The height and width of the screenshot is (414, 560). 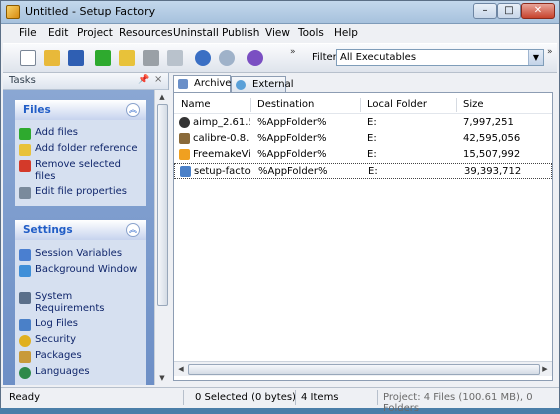 I want to click on filter-dropdown: All Executables ▼, so click(x=440, y=57).